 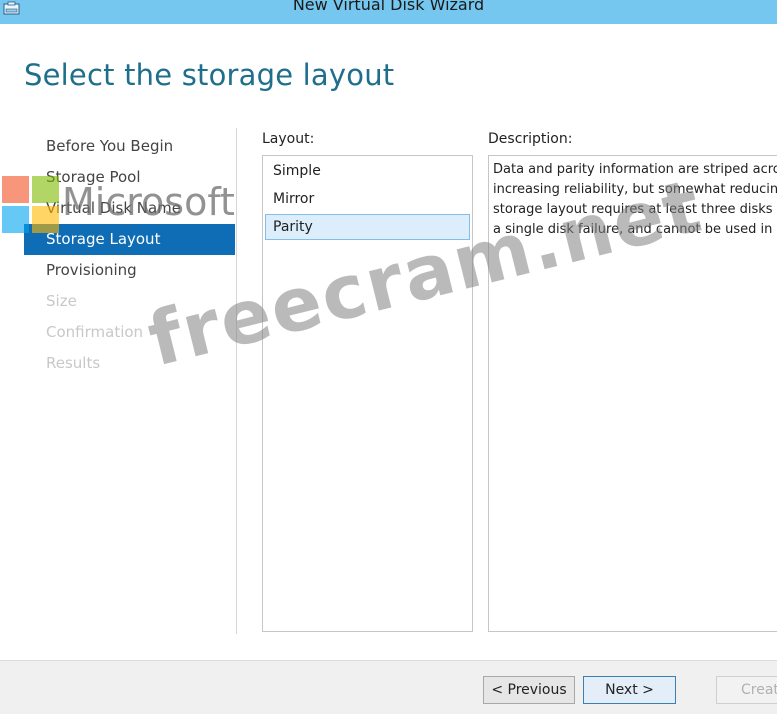 What do you see at coordinates (73, 363) in the screenshot?
I see `step-results: Results` at bounding box center [73, 363].